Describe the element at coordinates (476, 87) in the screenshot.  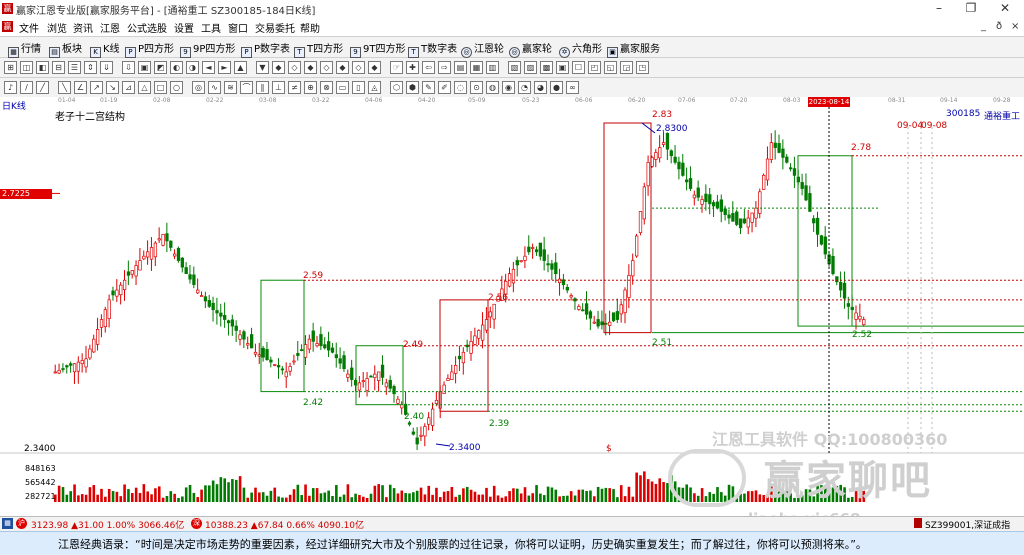
I see `draw-tool-29-icon: ⊙` at that location.